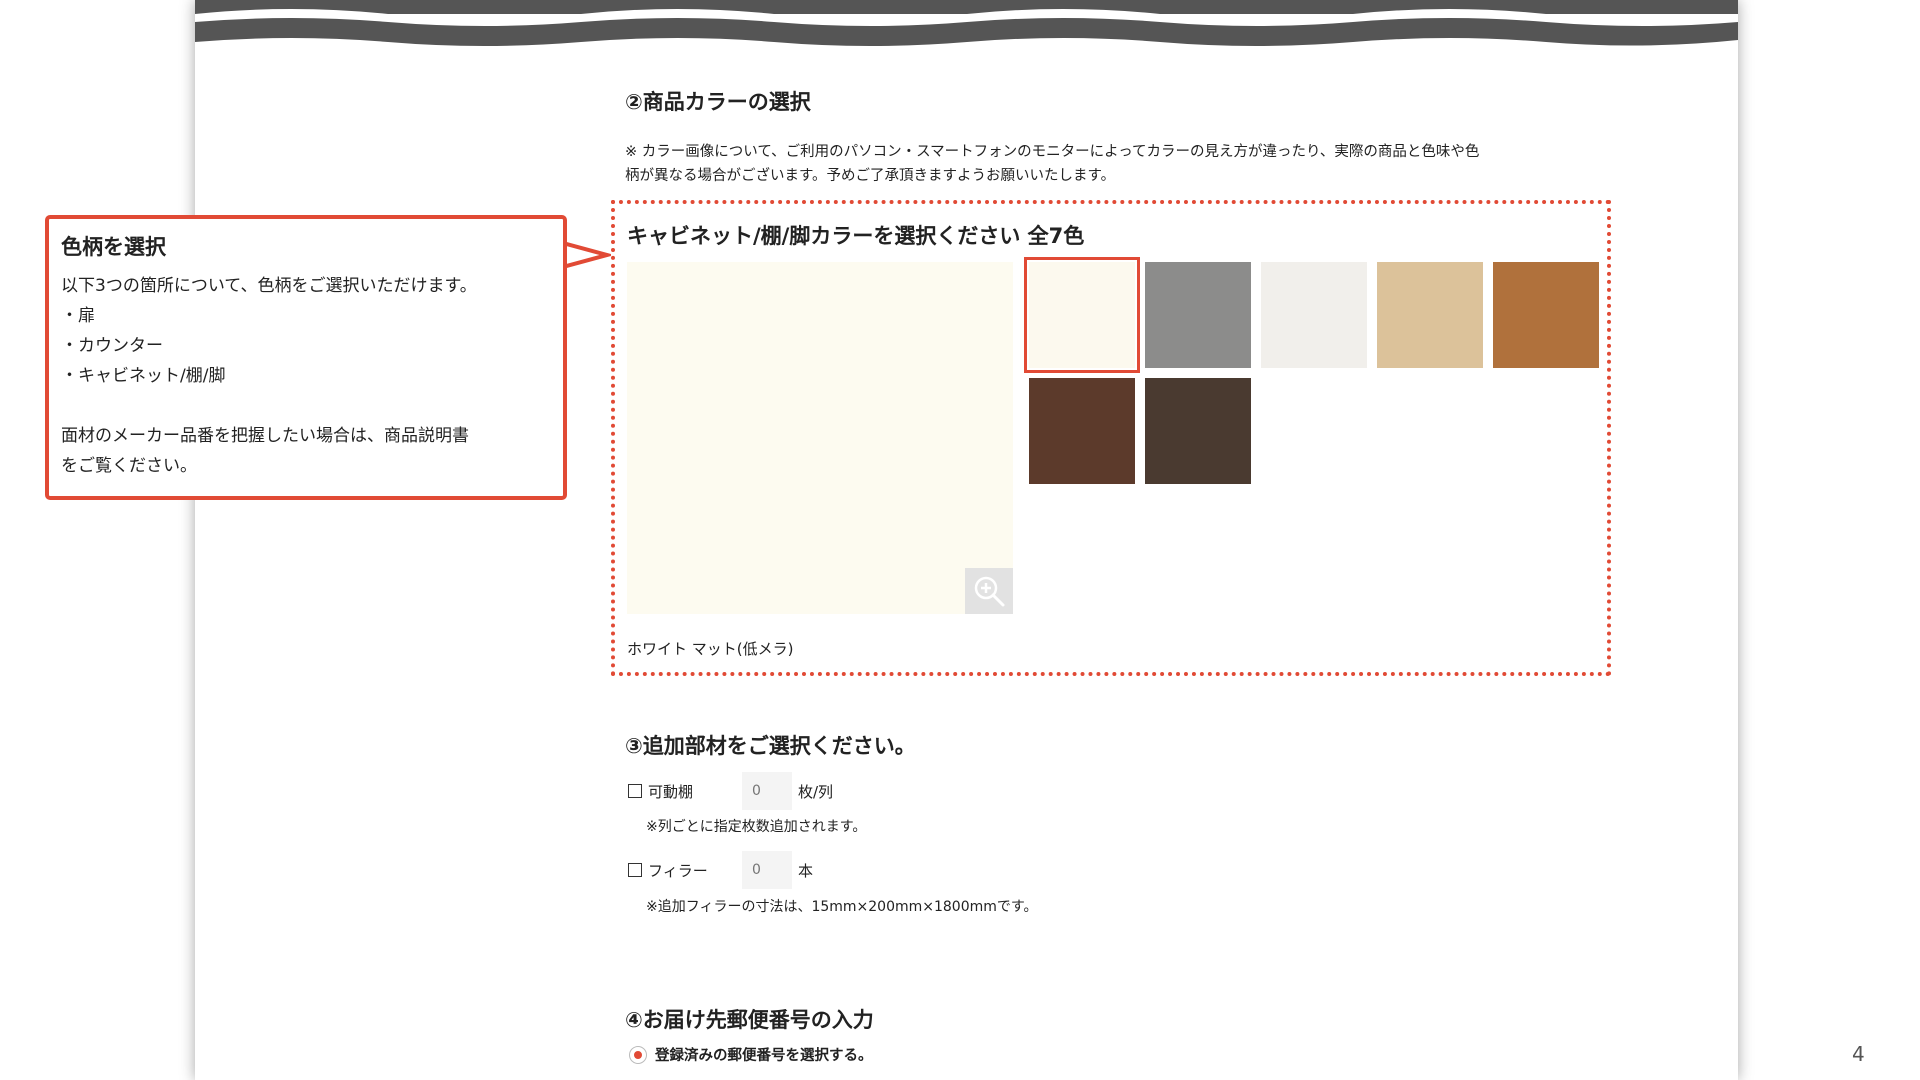 The height and width of the screenshot is (1080, 1920). What do you see at coordinates (710, 649) in the screenshot?
I see `selected-color-name: ホワイト マット(低メラ)` at bounding box center [710, 649].